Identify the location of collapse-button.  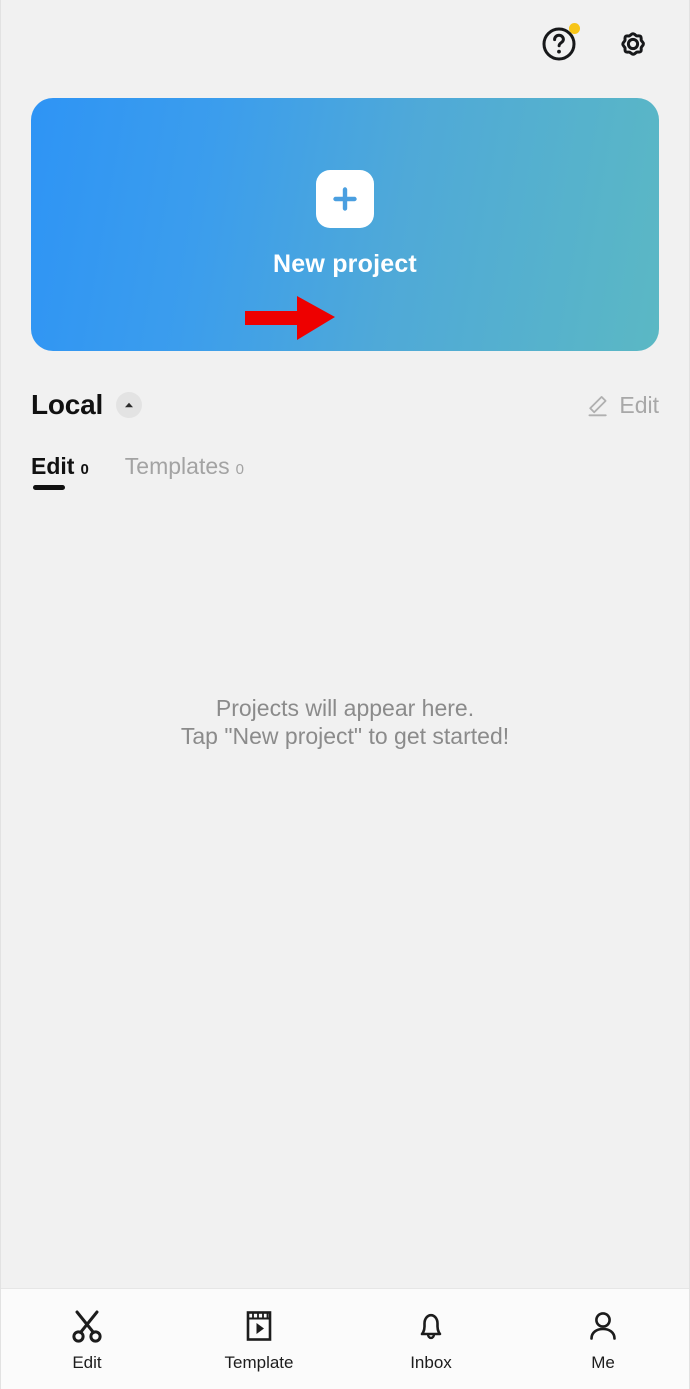
(129, 405).